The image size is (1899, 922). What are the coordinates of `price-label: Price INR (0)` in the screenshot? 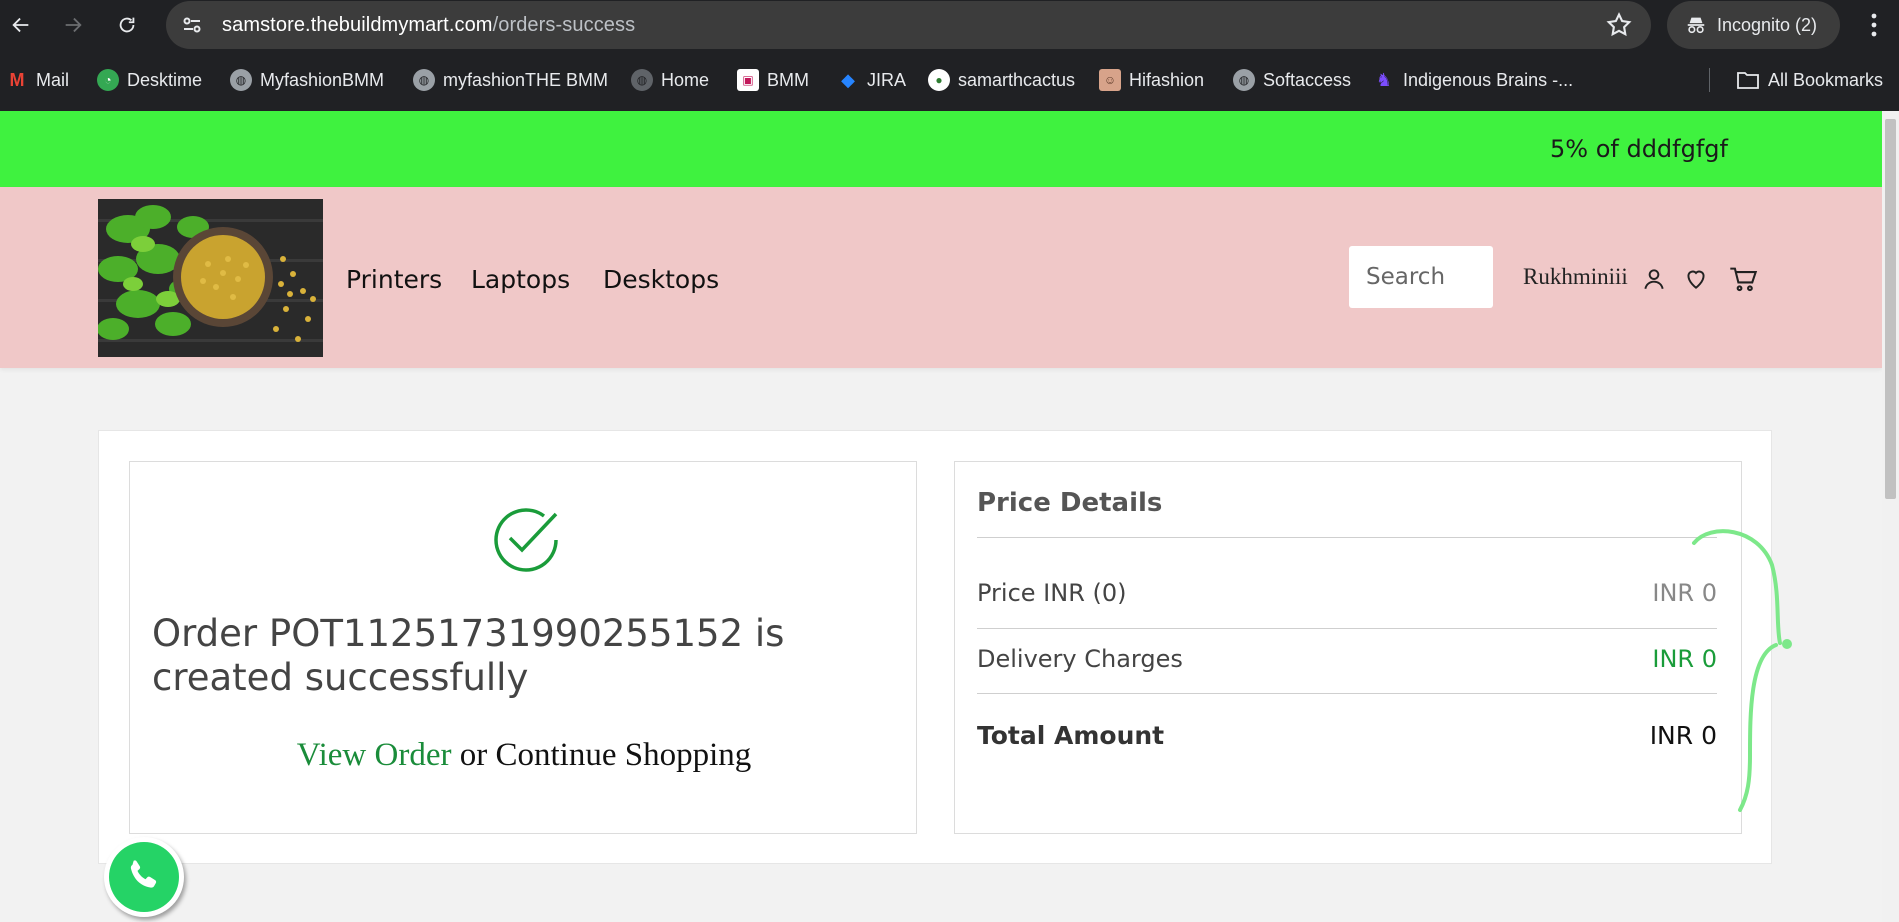 It's located at (1052, 593).